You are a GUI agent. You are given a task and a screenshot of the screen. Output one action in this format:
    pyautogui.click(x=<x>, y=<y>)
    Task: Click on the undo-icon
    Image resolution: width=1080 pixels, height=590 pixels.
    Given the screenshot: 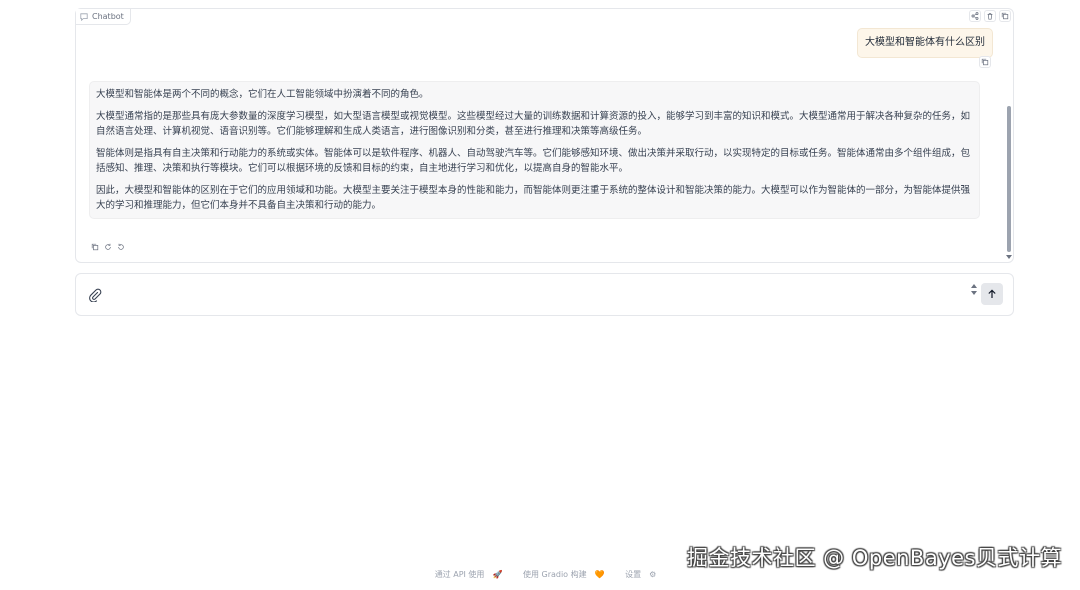 What is the action you would take?
    pyautogui.click(x=120, y=246)
    